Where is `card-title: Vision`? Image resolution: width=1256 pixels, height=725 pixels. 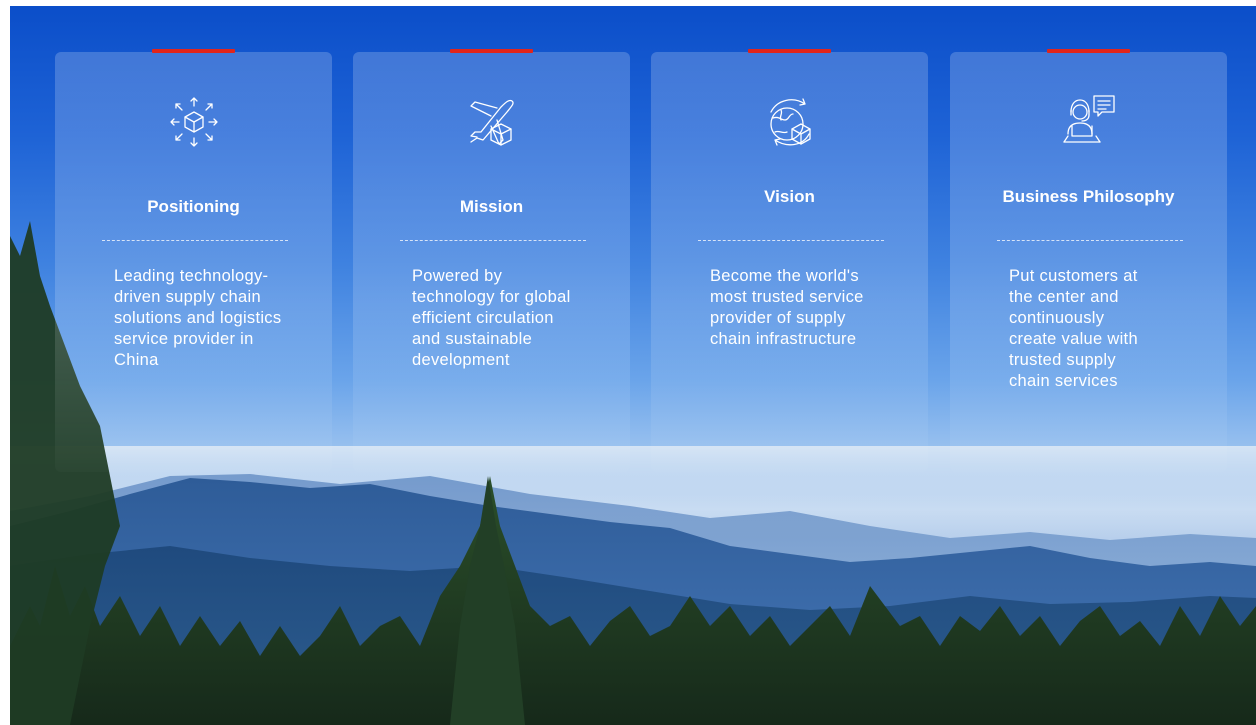 card-title: Vision is located at coordinates (789, 196).